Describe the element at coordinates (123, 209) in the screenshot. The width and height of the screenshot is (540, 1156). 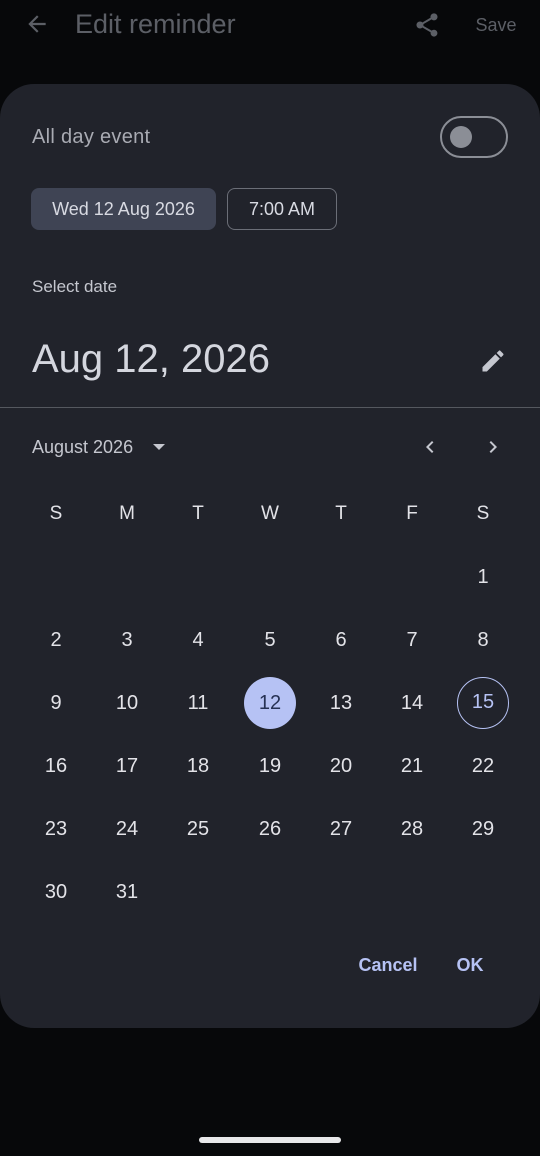
I see `date-chip: Wed 12 Aug 2026` at that location.